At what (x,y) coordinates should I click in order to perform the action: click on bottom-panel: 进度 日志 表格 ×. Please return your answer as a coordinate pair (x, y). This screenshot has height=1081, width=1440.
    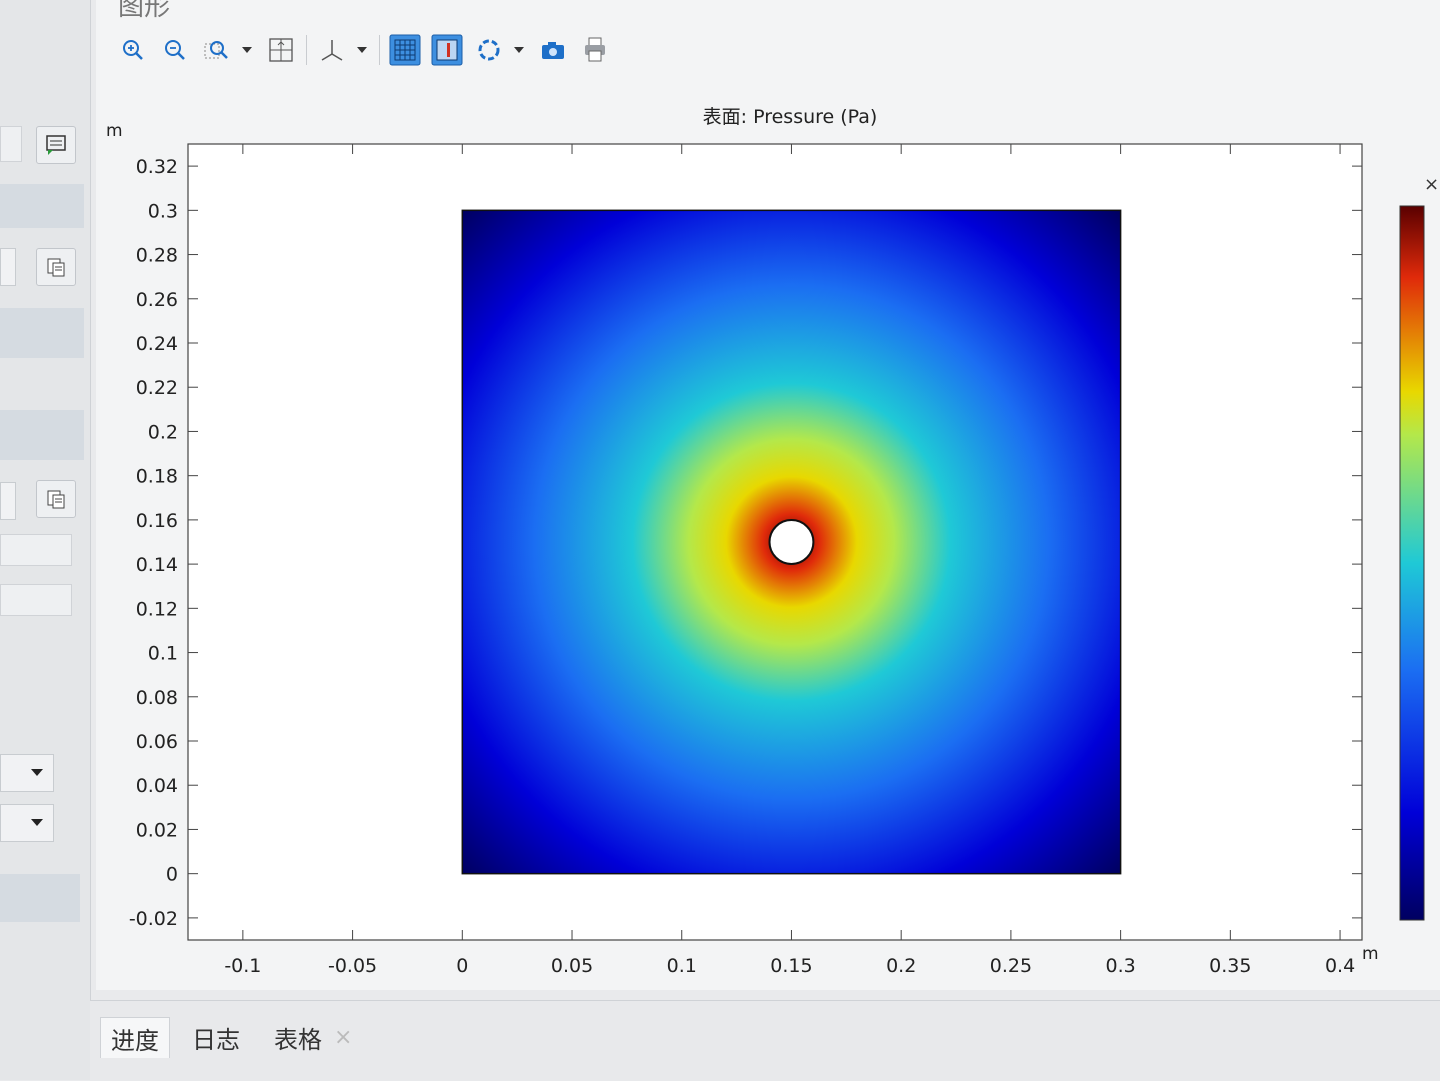
    Looking at the image, I should click on (765, 1040).